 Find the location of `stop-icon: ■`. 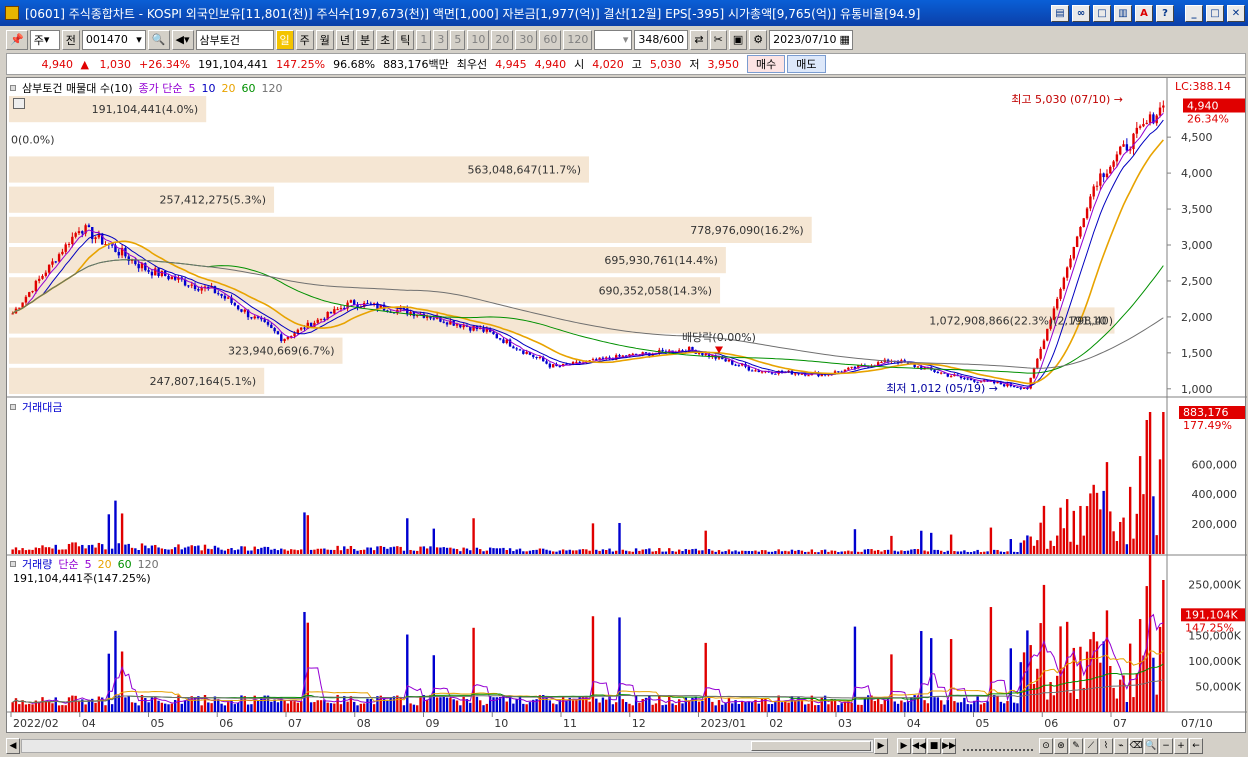

stop-icon: ■ is located at coordinates (934, 745).